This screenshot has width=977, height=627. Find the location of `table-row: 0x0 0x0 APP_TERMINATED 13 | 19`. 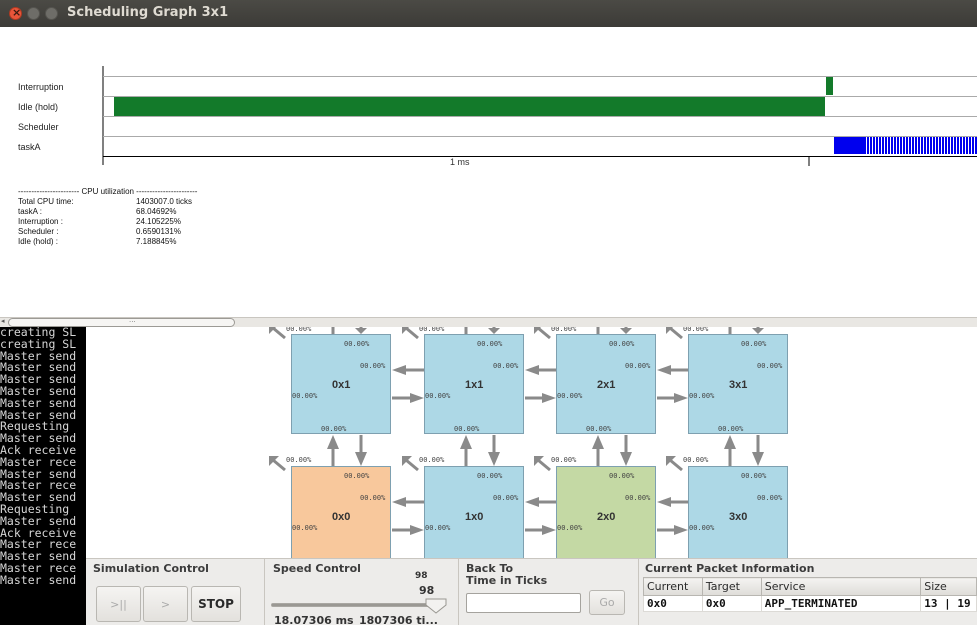

table-row: 0x0 0x0 APP_TERMINATED 13 | 19 is located at coordinates (810, 603).